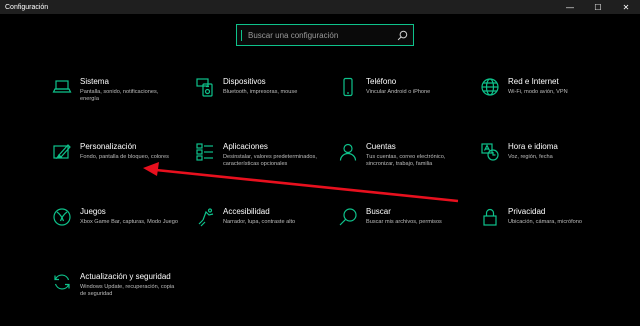  What do you see at coordinates (533, 81) in the screenshot?
I see `item-title: Red e Internet` at bounding box center [533, 81].